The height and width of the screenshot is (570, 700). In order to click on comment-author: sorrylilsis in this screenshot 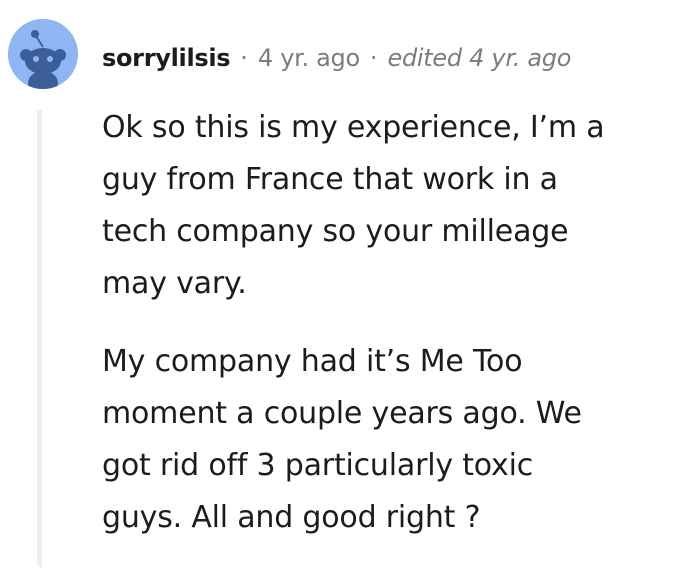, I will do `click(166, 58)`.